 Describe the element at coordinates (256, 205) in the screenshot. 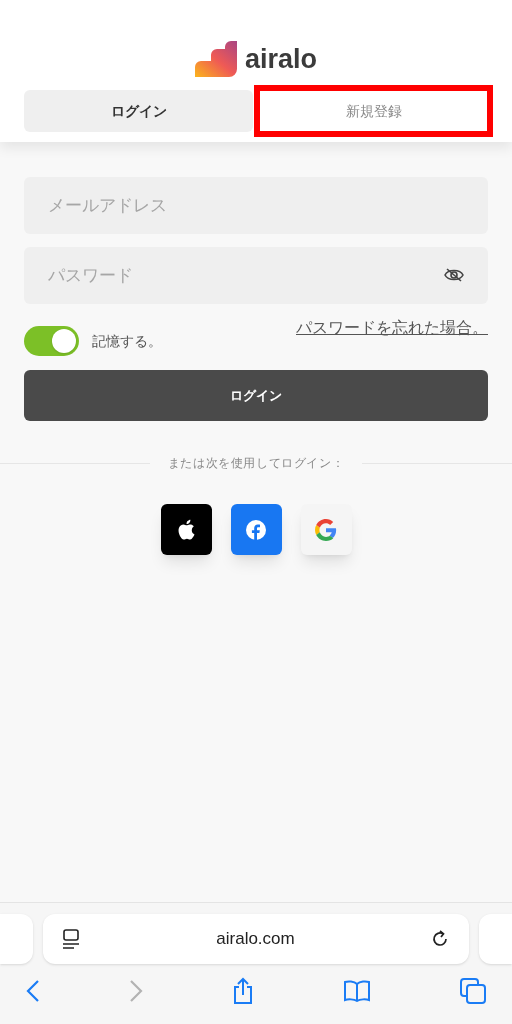

I see `email-field: メールアドレス` at that location.